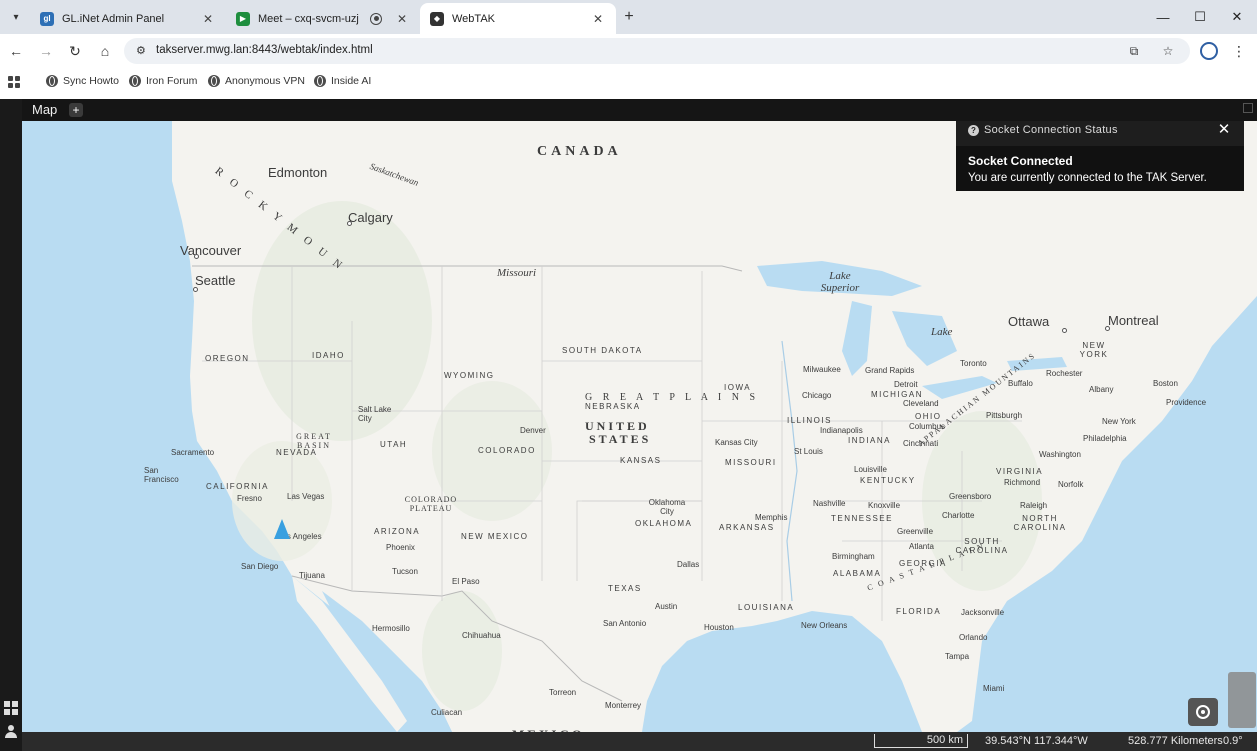  I want to click on locate-me-button, so click(1203, 712).